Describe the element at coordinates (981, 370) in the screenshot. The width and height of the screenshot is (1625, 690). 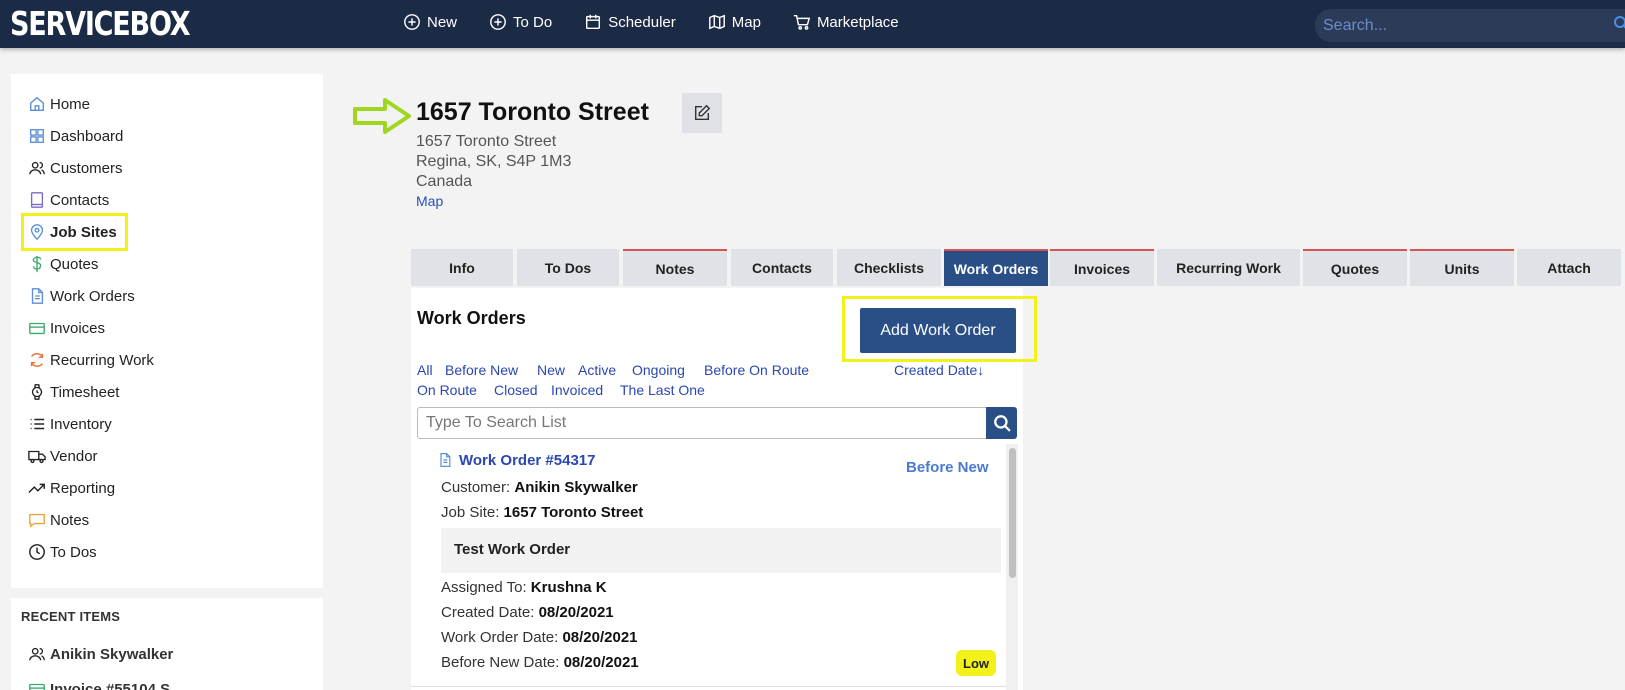
I see `sort-arrow-icon: ↓` at that location.